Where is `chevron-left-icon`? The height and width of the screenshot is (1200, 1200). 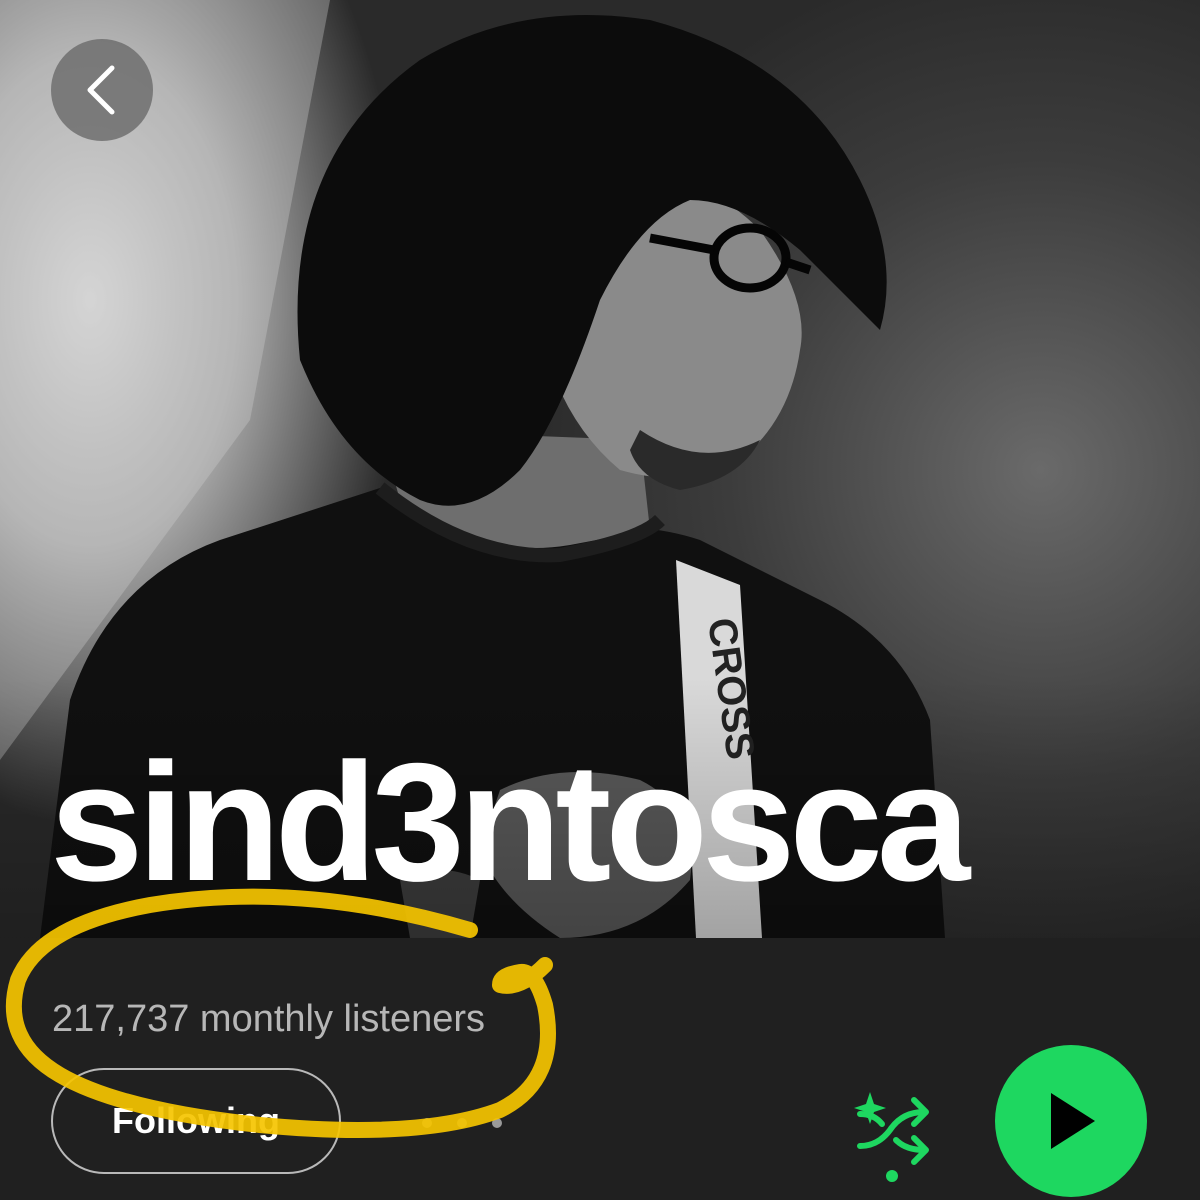 chevron-left-icon is located at coordinates (101, 90).